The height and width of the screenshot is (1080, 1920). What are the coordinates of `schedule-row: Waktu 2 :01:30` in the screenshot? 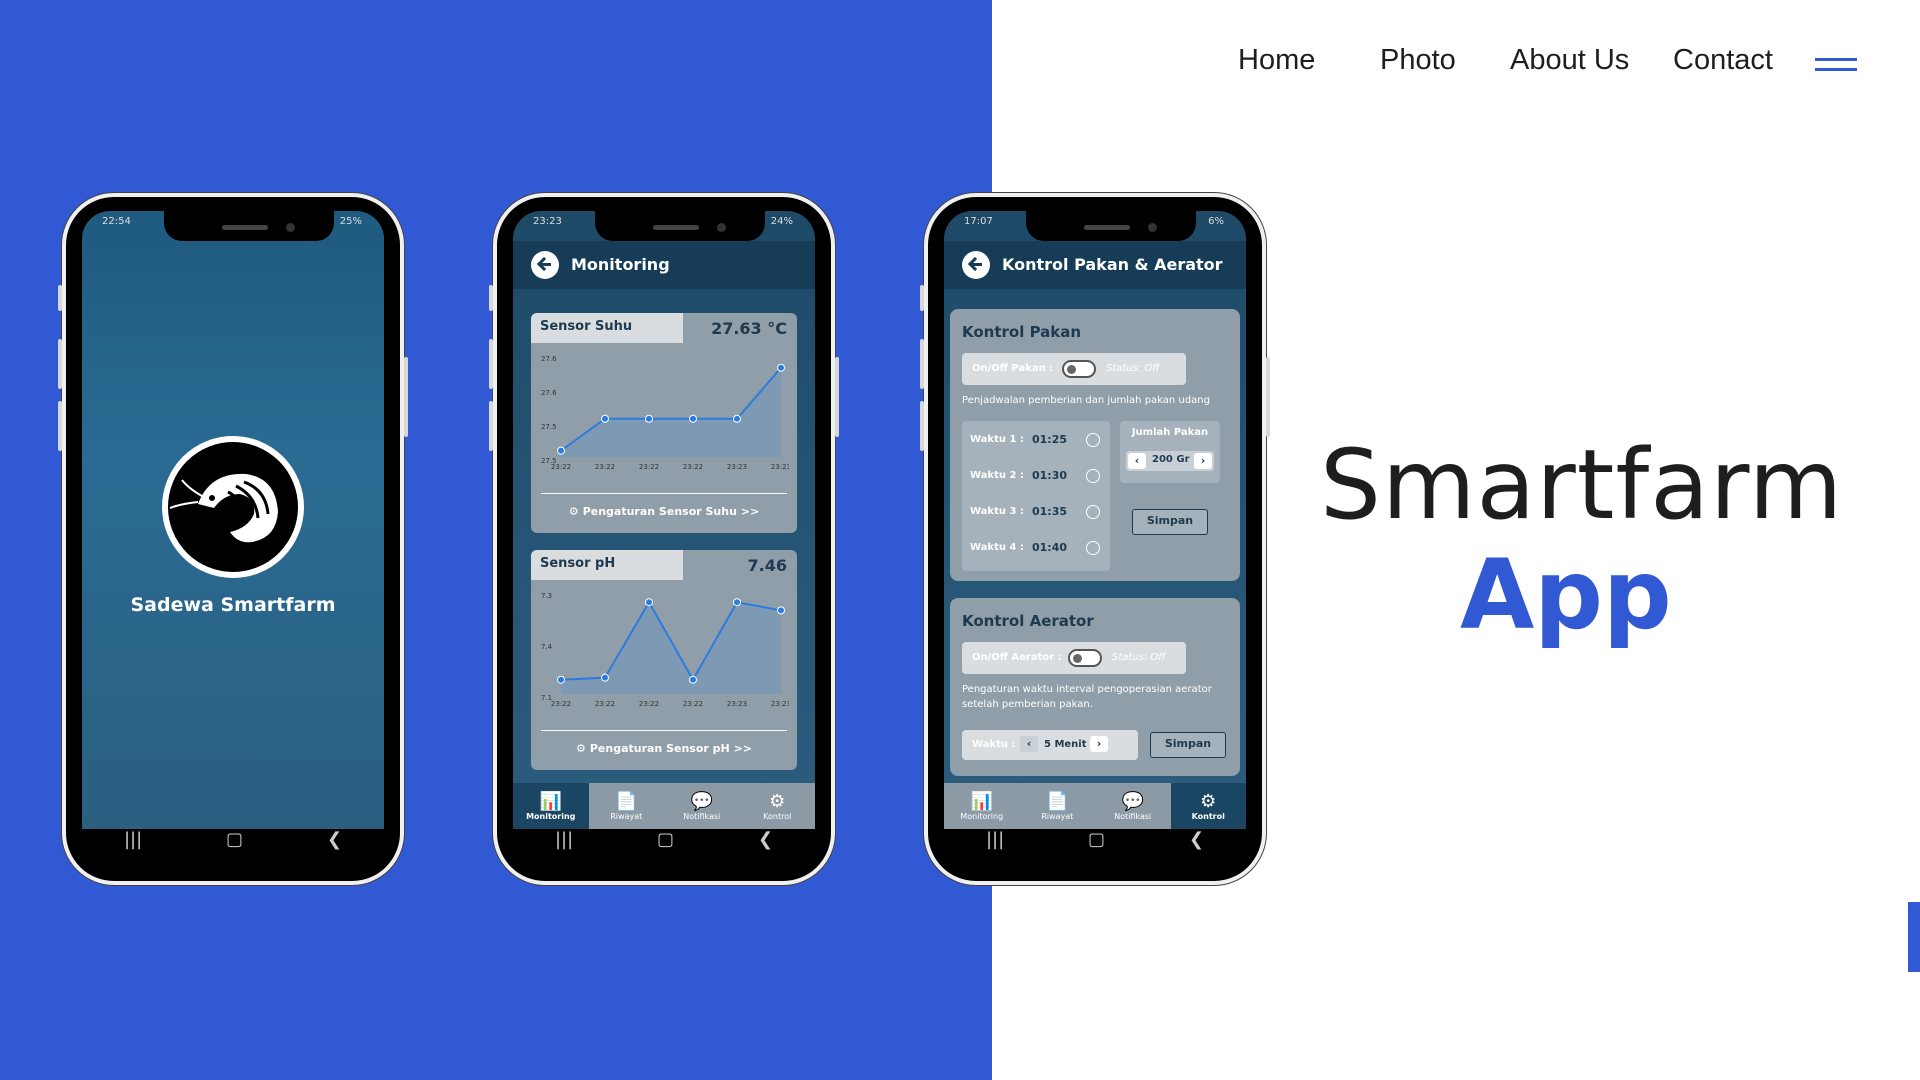 It's located at (1036, 477).